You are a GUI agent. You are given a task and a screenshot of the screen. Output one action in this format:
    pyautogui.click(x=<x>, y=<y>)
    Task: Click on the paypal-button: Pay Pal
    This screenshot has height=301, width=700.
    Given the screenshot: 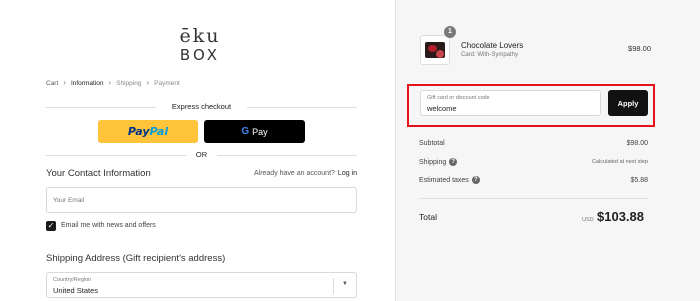 What is the action you would take?
    pyautogui.click(x=148, y=131)
    